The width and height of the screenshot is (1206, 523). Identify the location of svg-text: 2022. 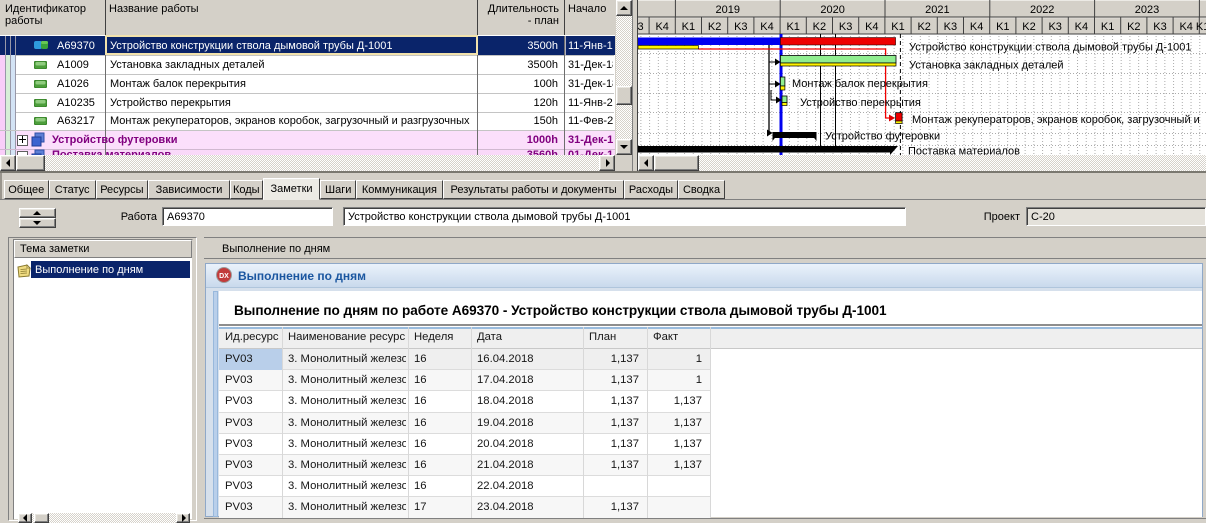
(1042, 10).